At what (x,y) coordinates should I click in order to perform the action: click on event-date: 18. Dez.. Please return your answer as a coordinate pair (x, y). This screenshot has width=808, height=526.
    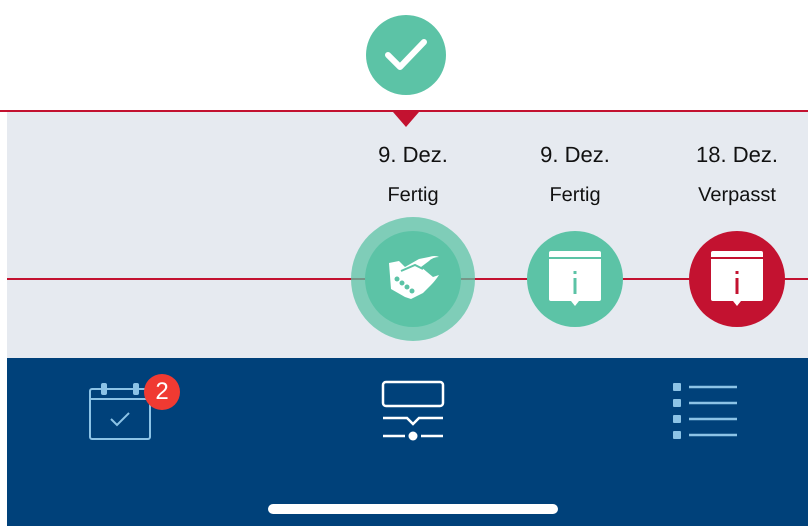
    Looking at the image, I should click on (737, 155).